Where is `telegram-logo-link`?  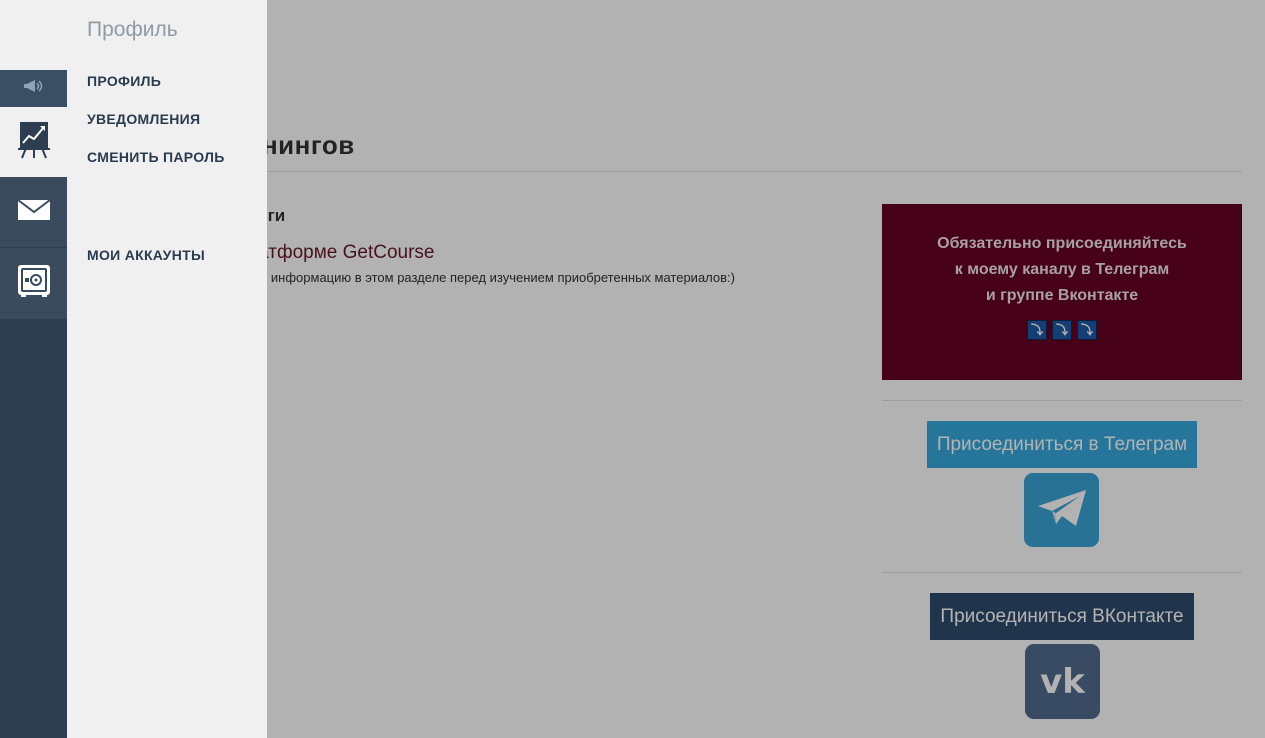
telegram-logo-link is located at coordinates (1061, 510).